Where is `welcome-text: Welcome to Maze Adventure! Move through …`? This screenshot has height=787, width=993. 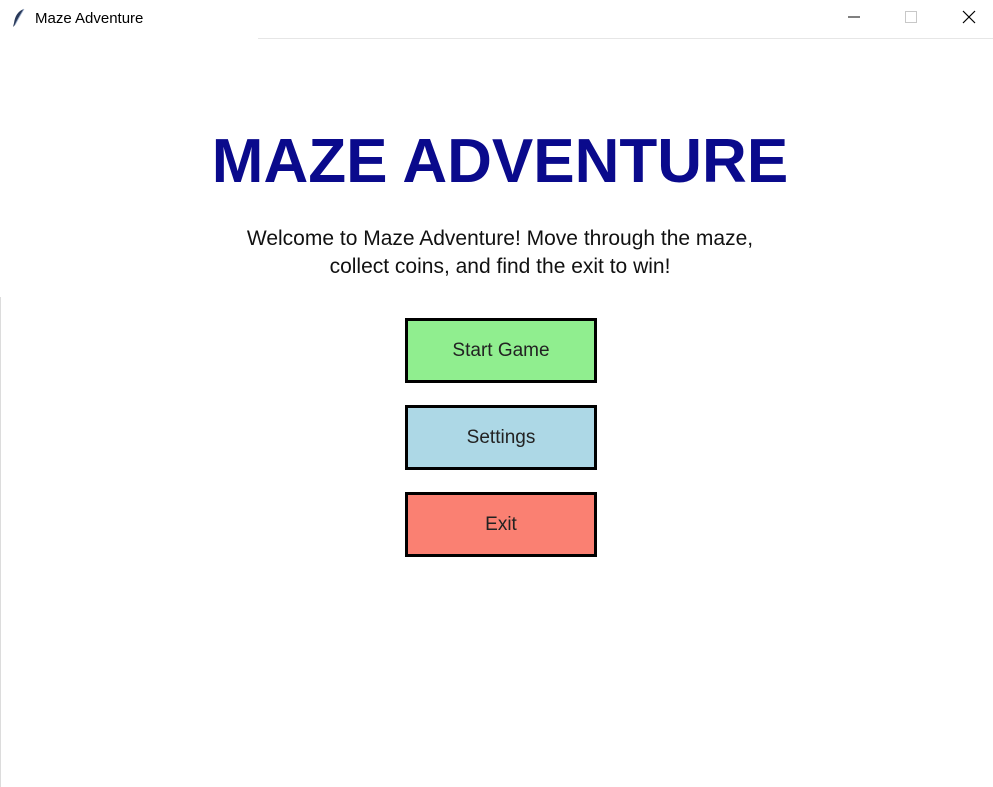 welcome-text: Welcome to Maze Adventure! Move through … is located at coordinates (496, 253).